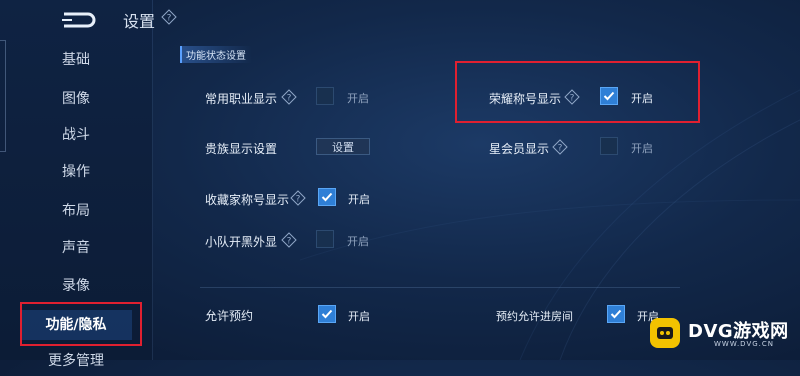 The height and width of the screenshot is (376, 800). I want to click on sidebar-item-controls: 操作, so click(76, 172).